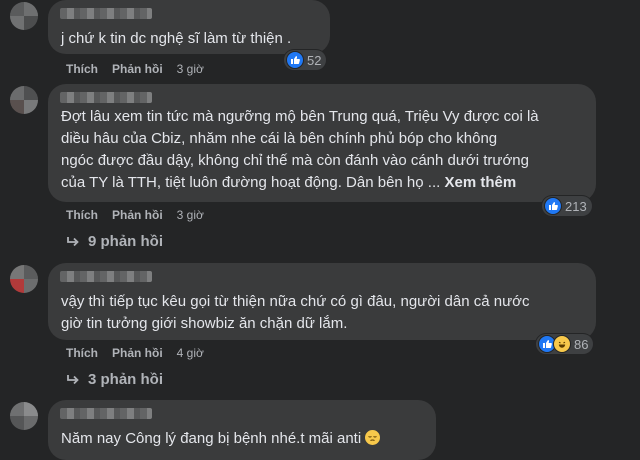  Describe the element at coordinates (125, 379) in the screenshot. I see `replies-count: 3 phản hồi` at that location.